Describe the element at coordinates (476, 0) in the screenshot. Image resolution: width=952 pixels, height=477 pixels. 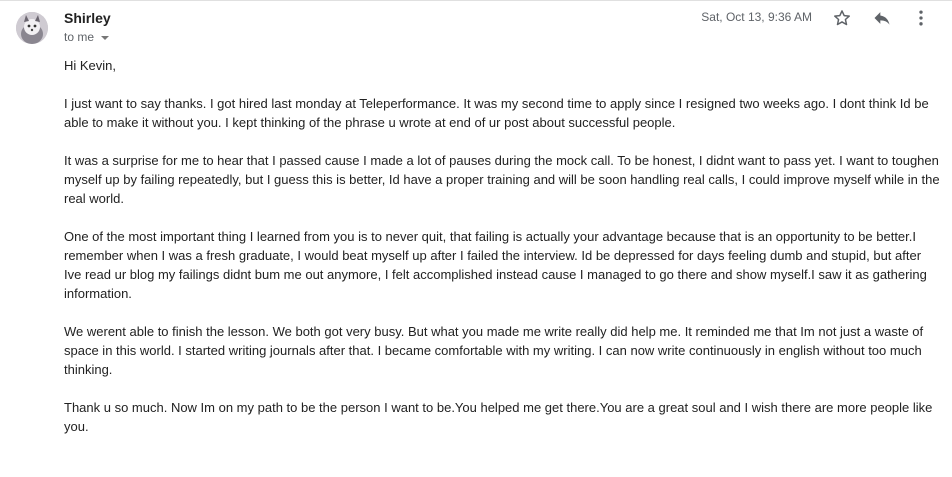
I see `top-divider` at that location.